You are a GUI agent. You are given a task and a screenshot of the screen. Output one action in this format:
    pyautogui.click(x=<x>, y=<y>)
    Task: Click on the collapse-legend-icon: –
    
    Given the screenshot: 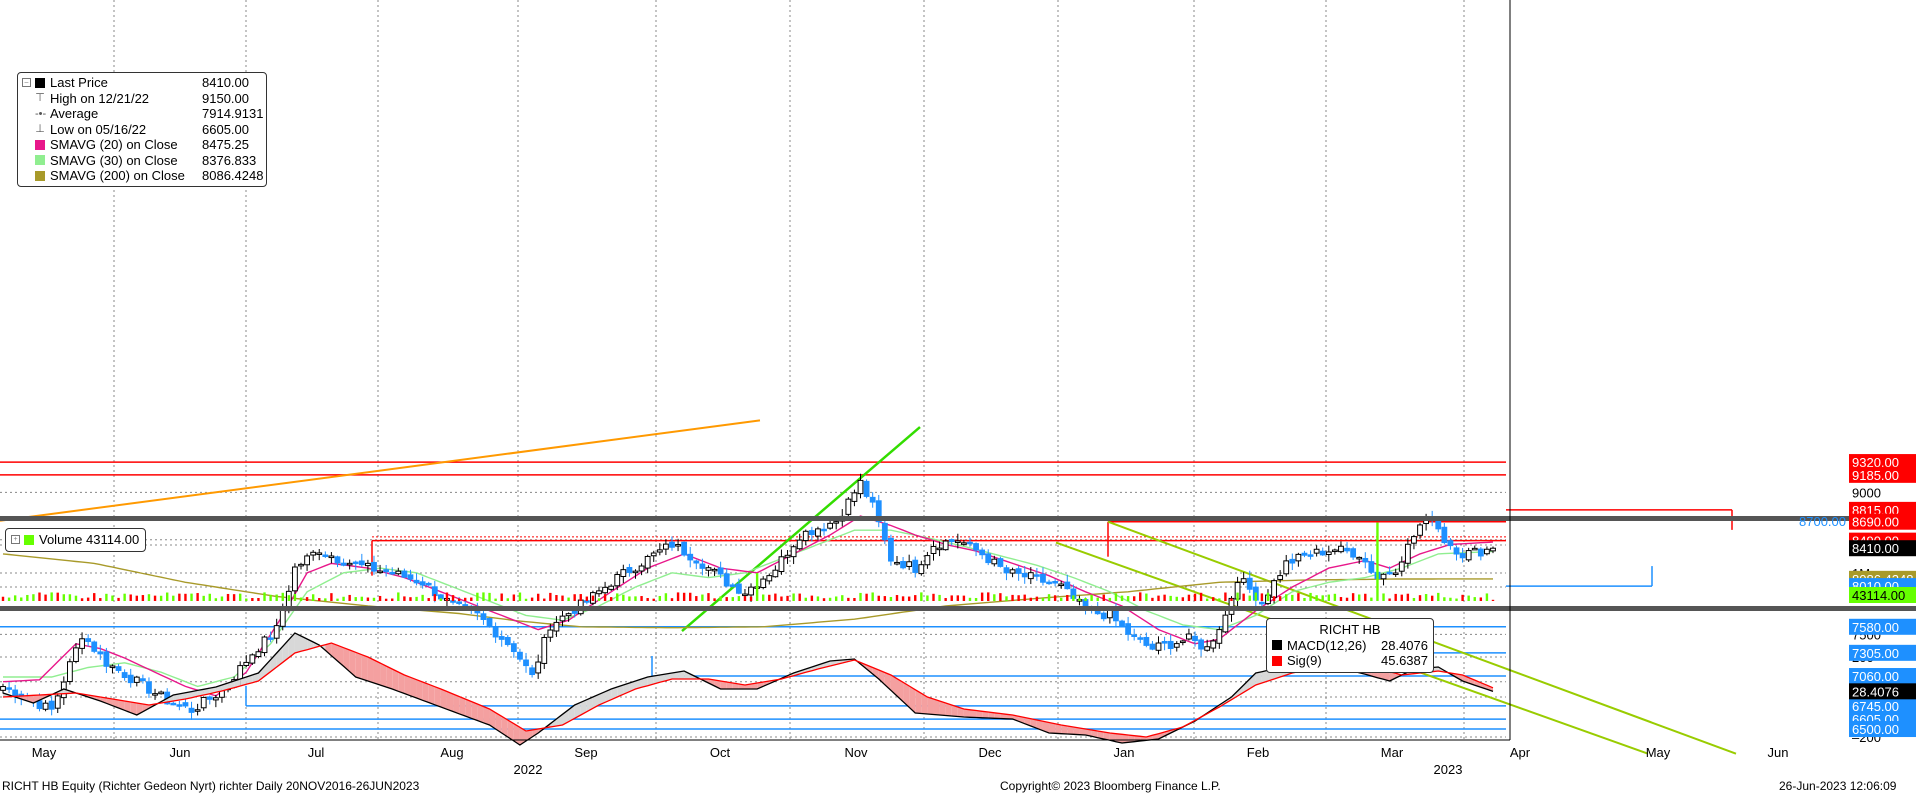 What is the action you would take?
    pyautogui.click(x=26, y=83)
    